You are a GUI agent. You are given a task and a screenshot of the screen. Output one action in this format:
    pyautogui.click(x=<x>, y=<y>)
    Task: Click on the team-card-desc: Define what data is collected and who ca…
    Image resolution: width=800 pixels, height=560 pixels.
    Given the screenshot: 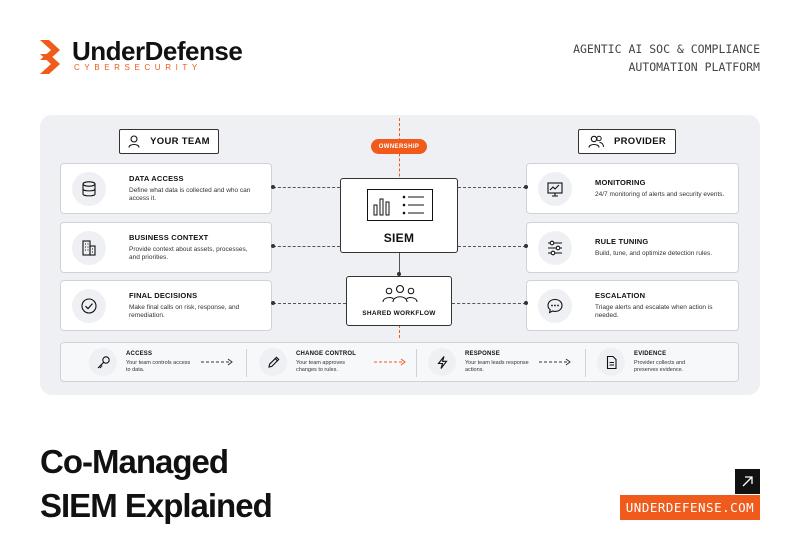 What is the action you would take?
    pyautogui.click(x=190, y=194)
    